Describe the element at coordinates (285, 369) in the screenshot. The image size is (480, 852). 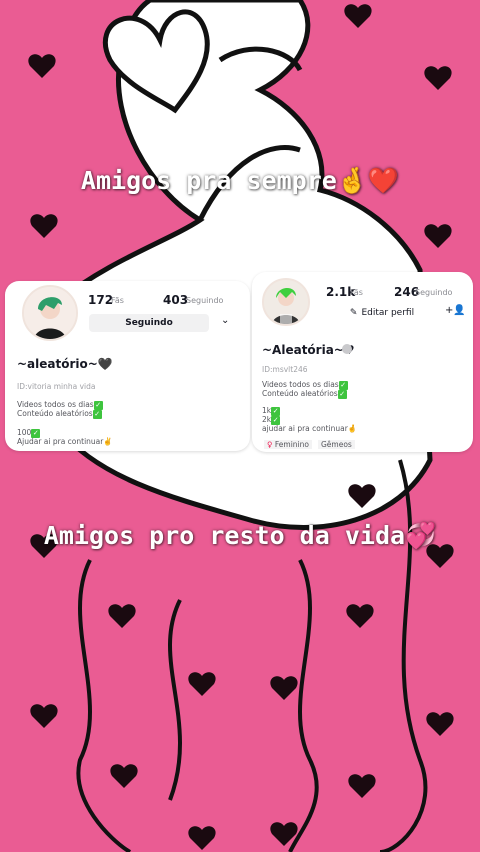
I see `profile-id: ID:msvlt246` at that location.